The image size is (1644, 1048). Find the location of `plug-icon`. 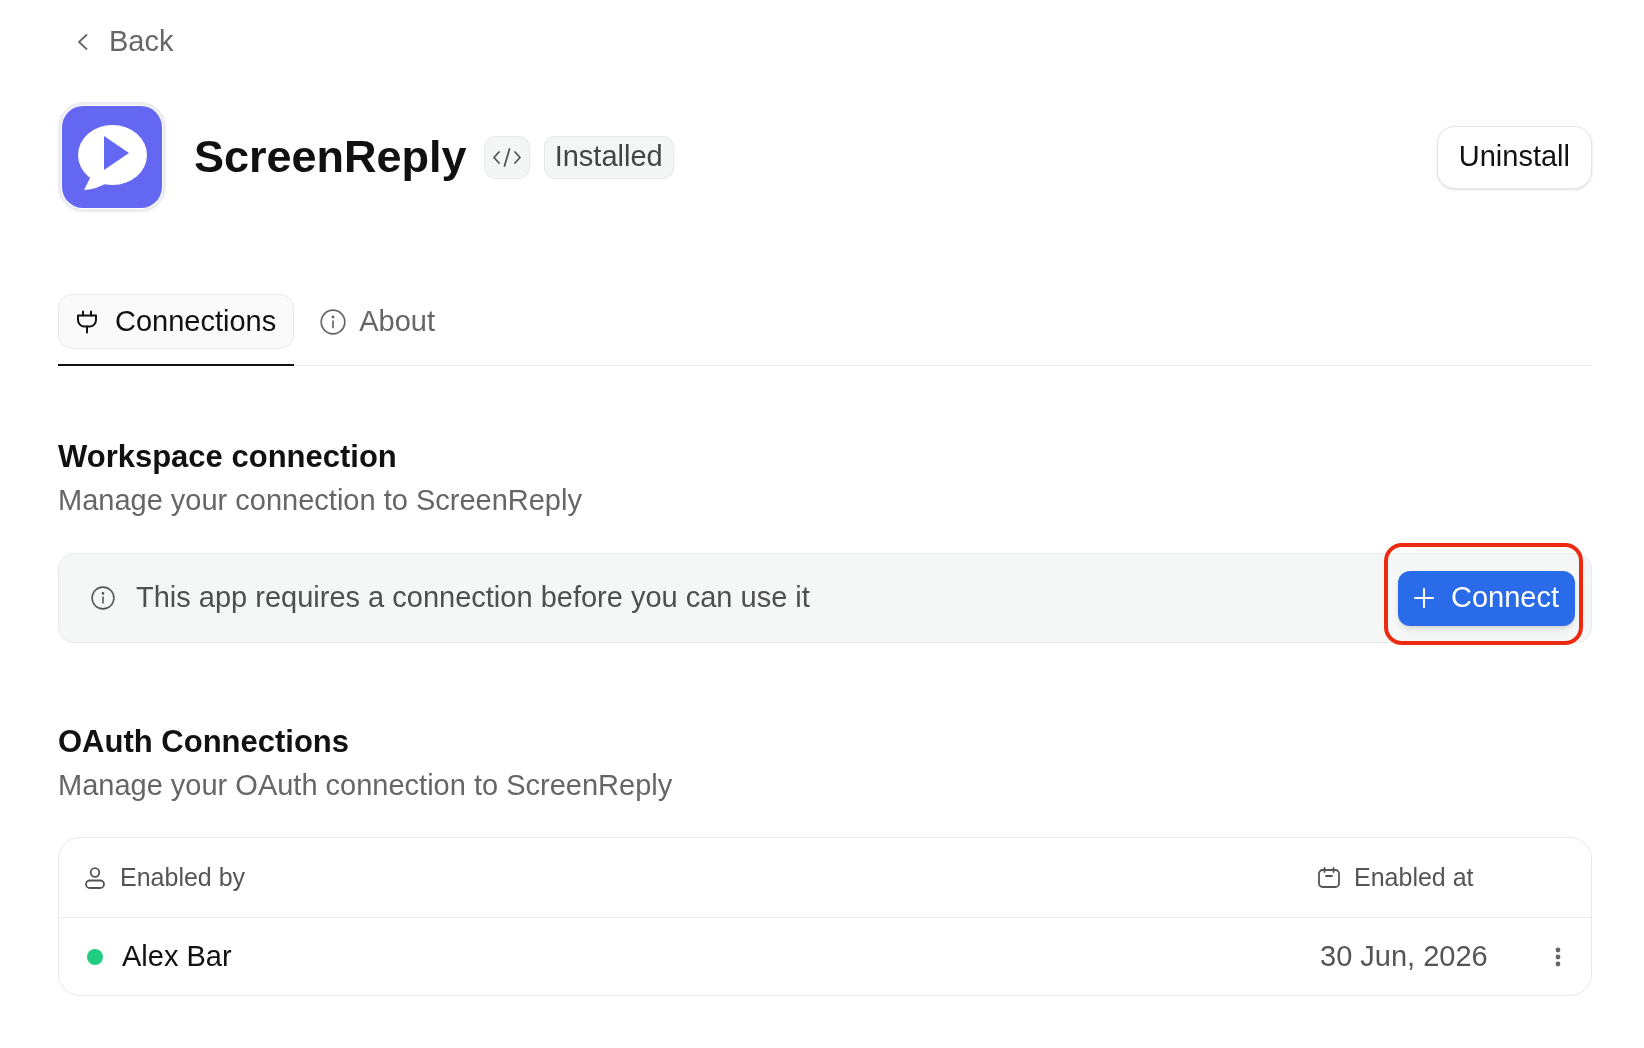

plug-icon is located at coordinates (87, 321).